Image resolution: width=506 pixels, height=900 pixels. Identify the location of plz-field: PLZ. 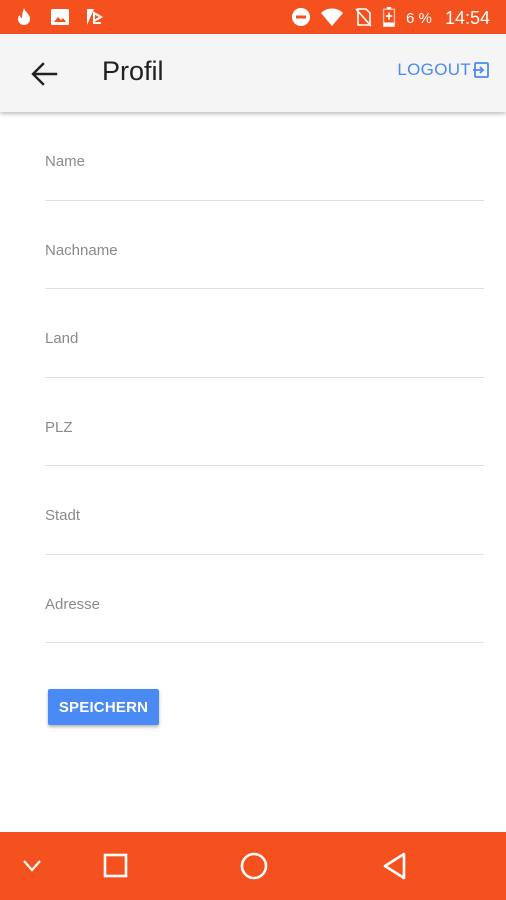
(264, 422).